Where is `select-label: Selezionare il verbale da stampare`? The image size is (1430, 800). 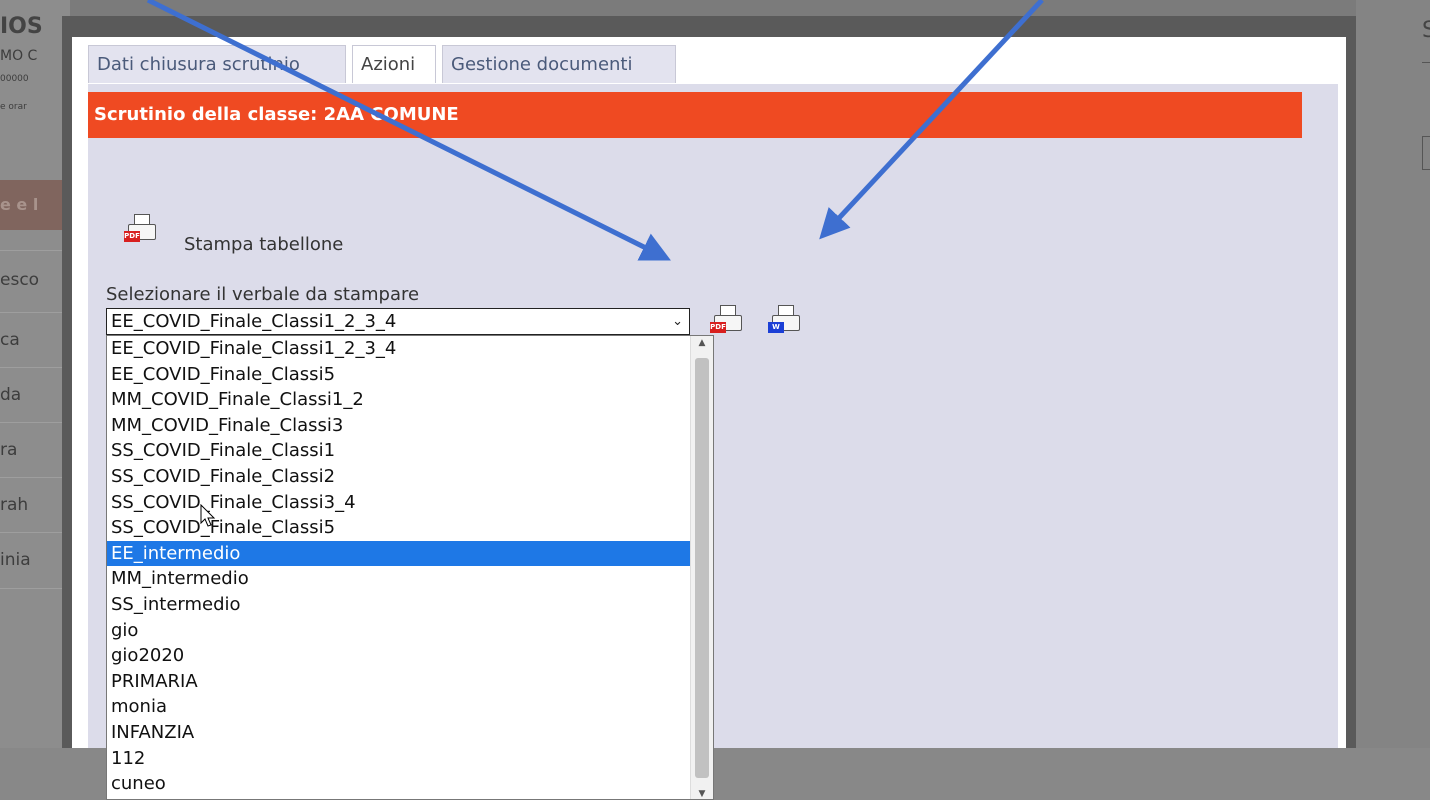 select-label: Selezionare il verbale da stampare is located at coordinates (263, 294).